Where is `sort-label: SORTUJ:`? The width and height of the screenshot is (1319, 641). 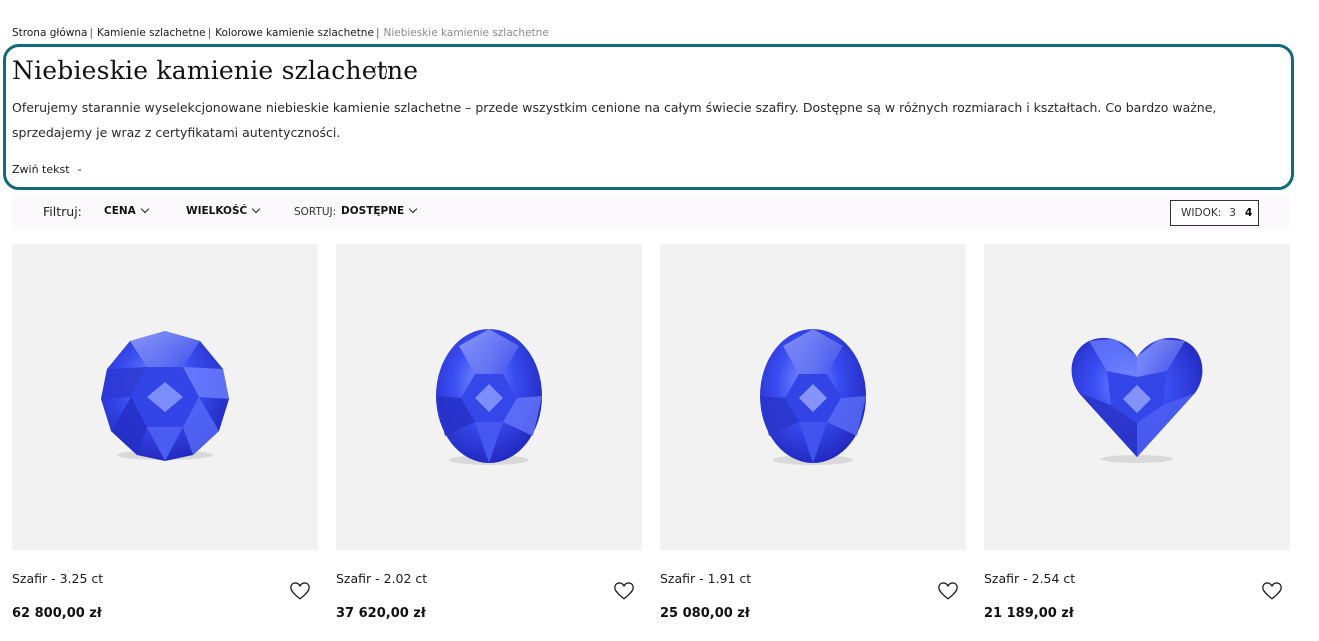 sort-label: SORTUJ: is located at coordinates (315, 212).